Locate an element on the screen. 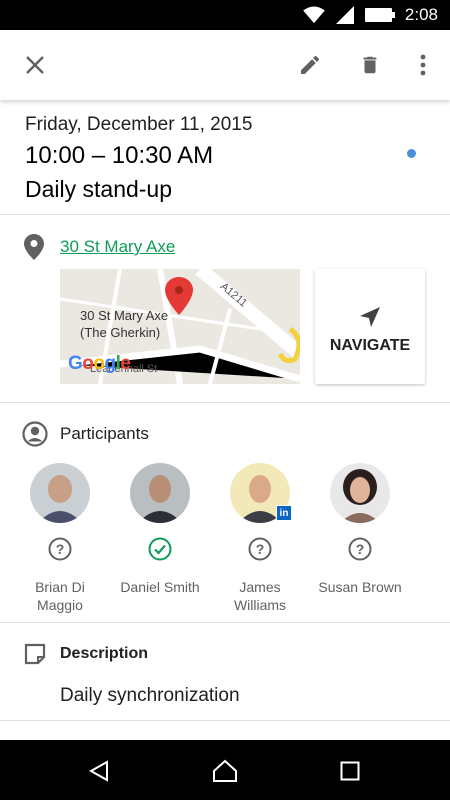  description-title: Description is located at coordinates (104, 653).